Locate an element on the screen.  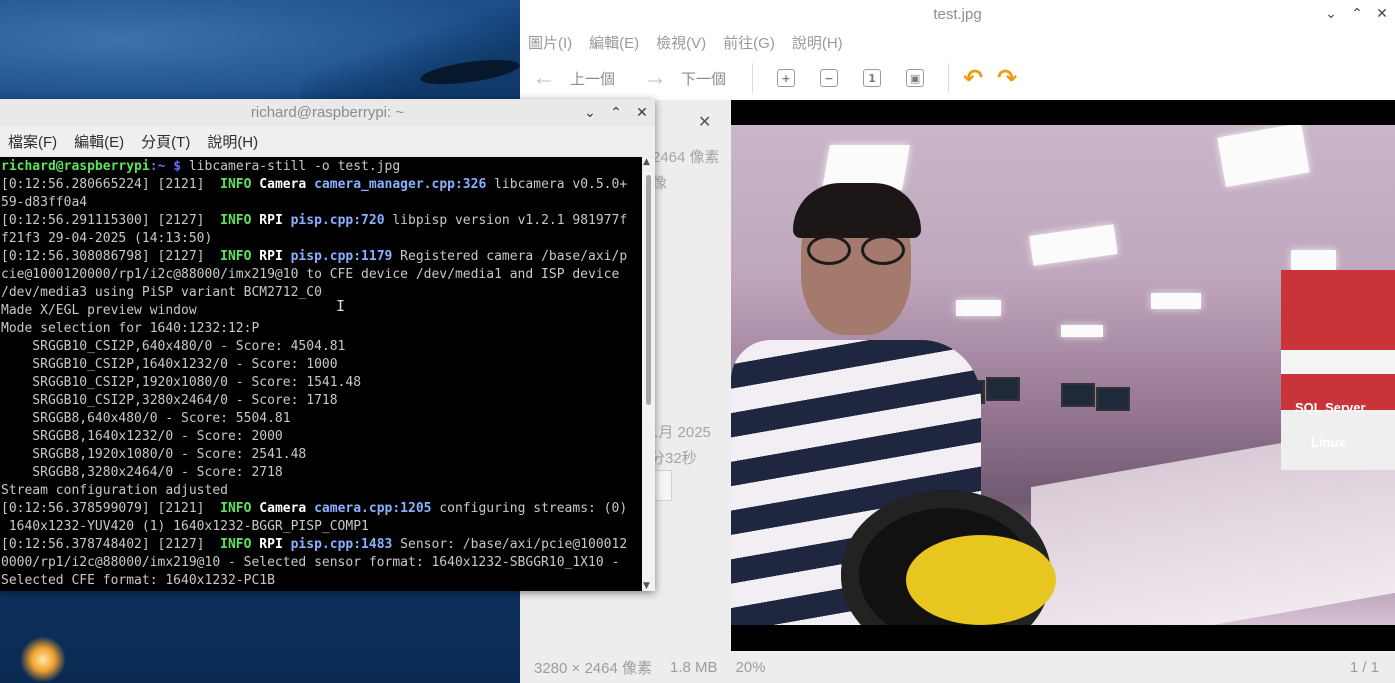
log-message: libcamera v0.5.0+ is located at coordinates (557, 184).